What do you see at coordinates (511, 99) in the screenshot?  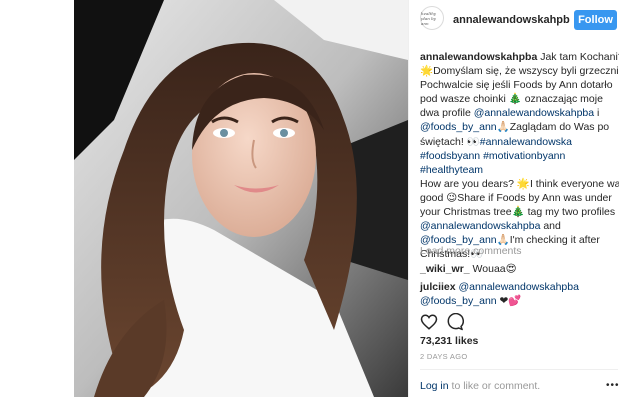 I see `caption-text: pod wasze choinki 🎄 oznaczając moje` at bounding box center [511, 99].